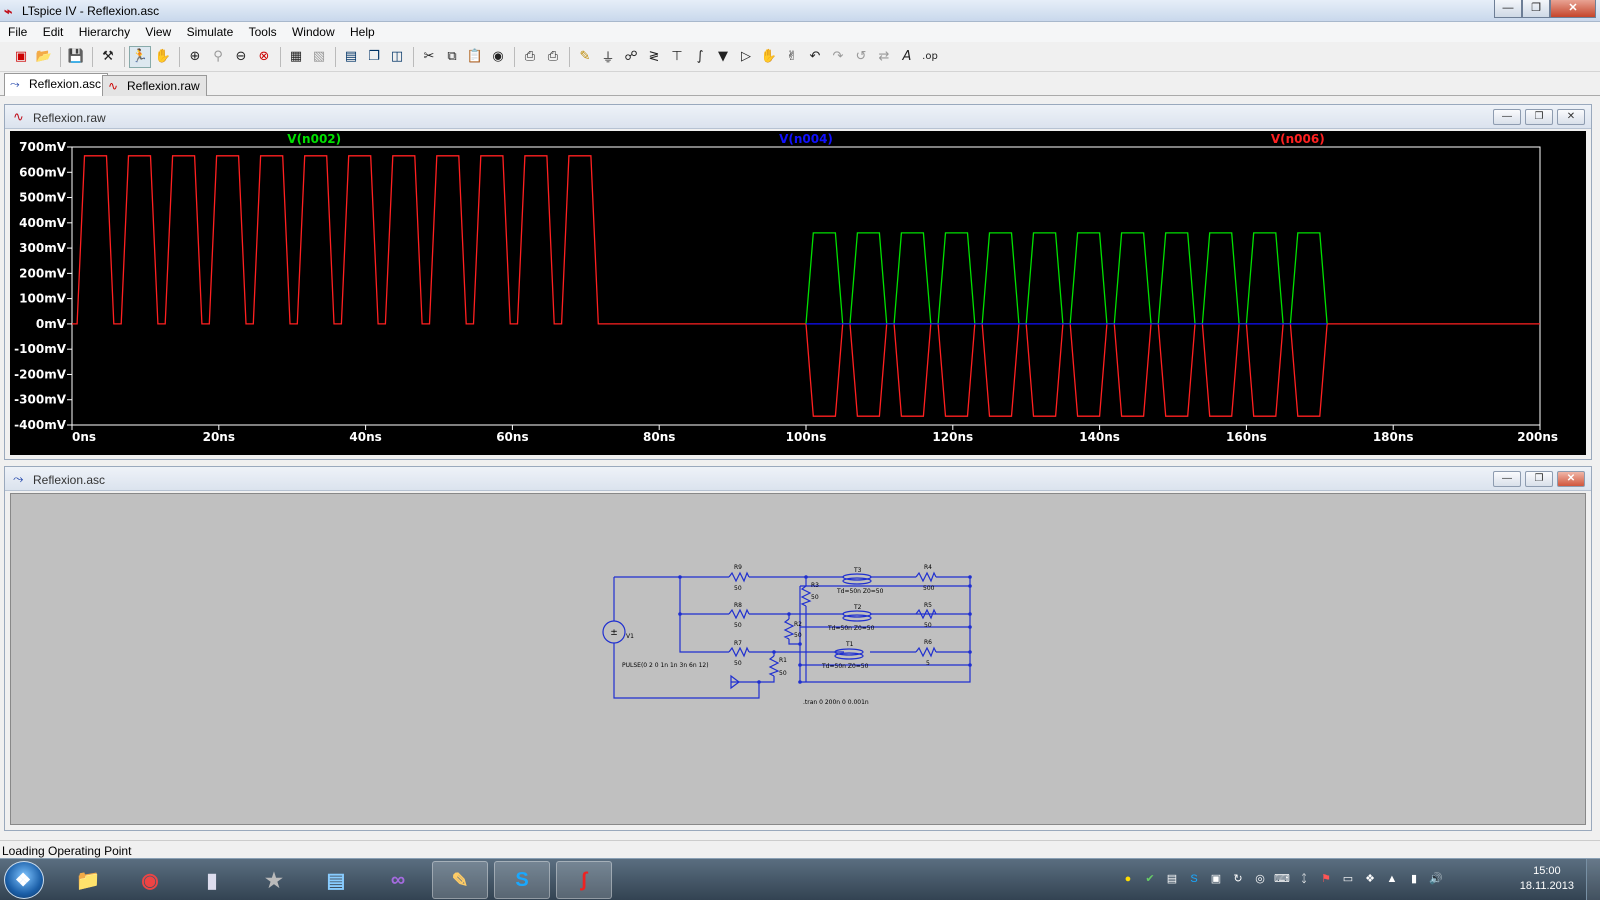  What do you see at coordinates (475, 57) in the screenshot?
I see `paste-icon: 📋` at bounding box center [475, 57].